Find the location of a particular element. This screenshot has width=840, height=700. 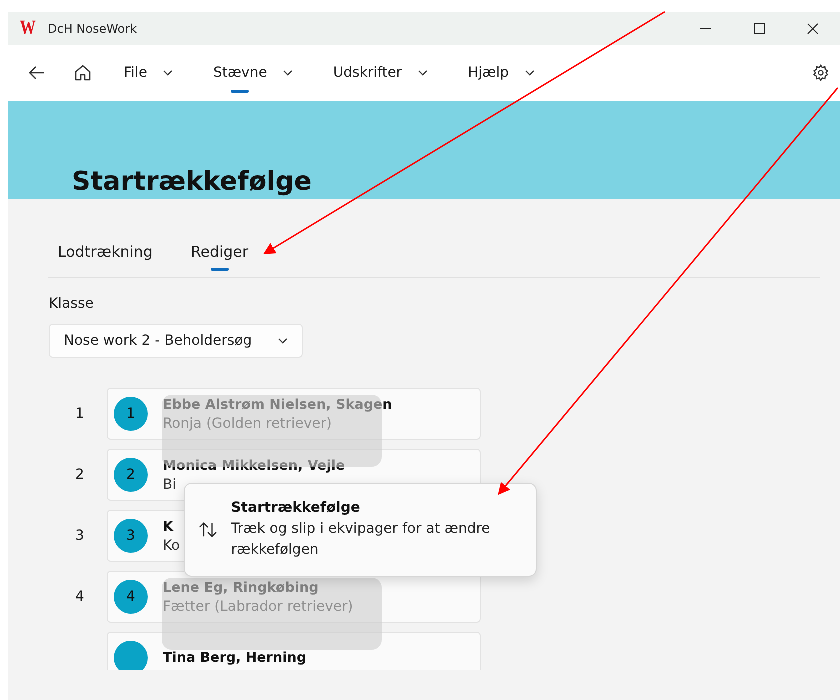

entry-card: Tina Berg, Herning is located at coordinates (294, 651).